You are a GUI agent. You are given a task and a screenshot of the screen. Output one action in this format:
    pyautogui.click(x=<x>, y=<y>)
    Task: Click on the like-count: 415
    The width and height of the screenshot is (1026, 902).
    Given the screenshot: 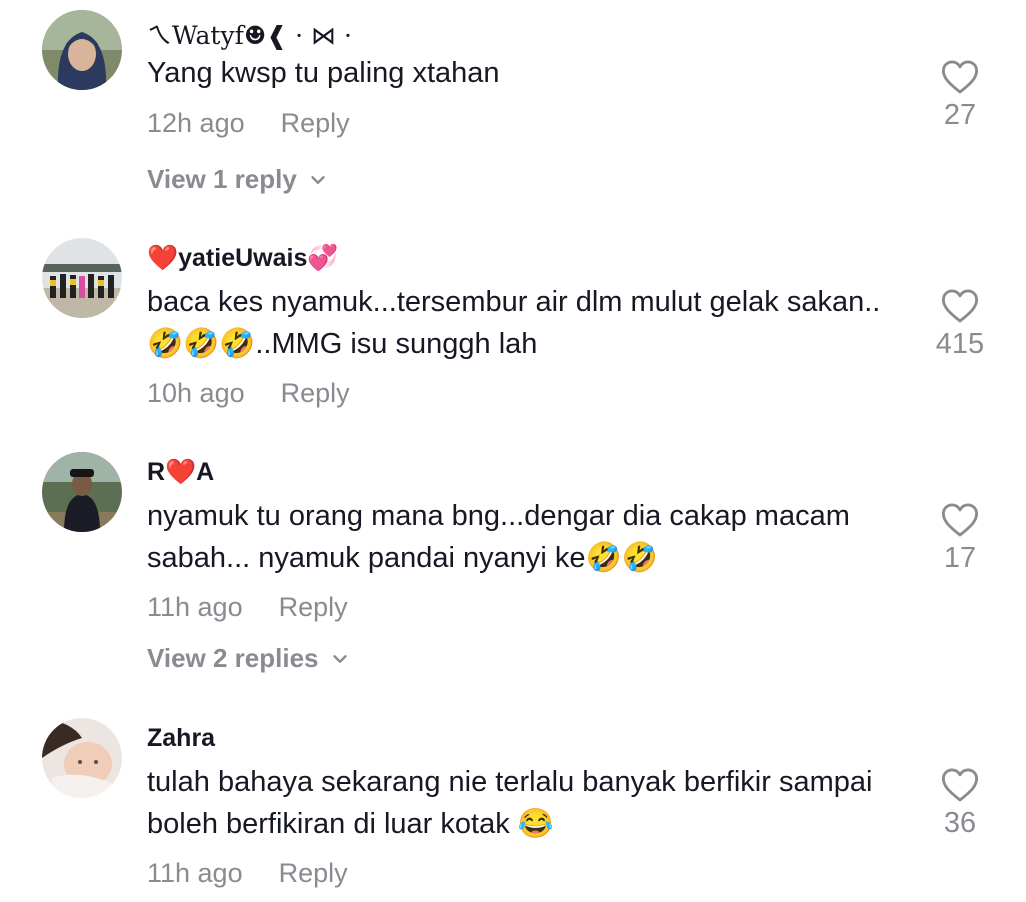 What is the action you would take?
    pyautogui.click(x=960, y=344)
    